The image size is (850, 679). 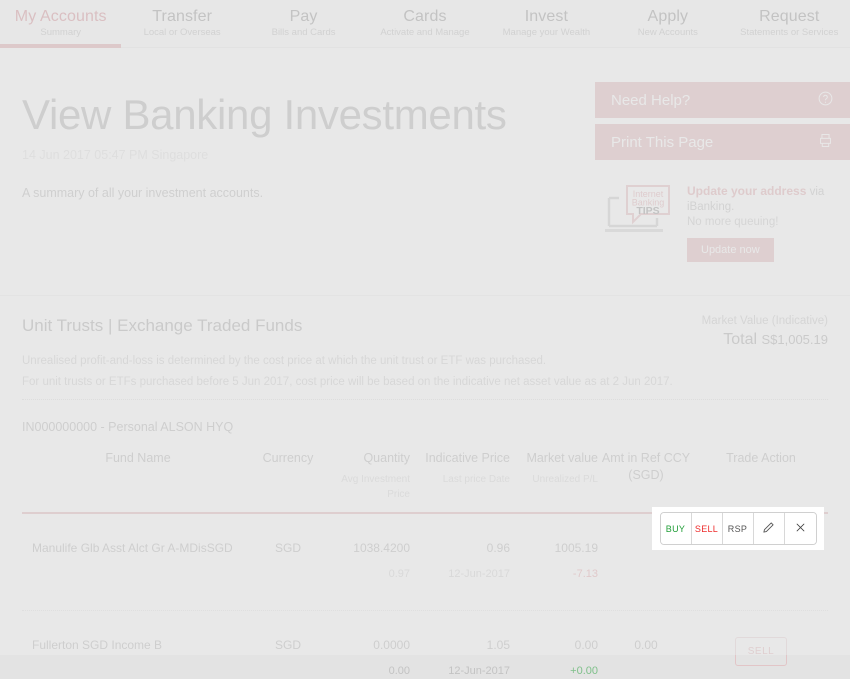 What do you see at coordinates (128, 427) in the screenshot?
I see `account-identifier: IN000000000 - Personal ALSON HYQ` at bounding box center [128, 427].